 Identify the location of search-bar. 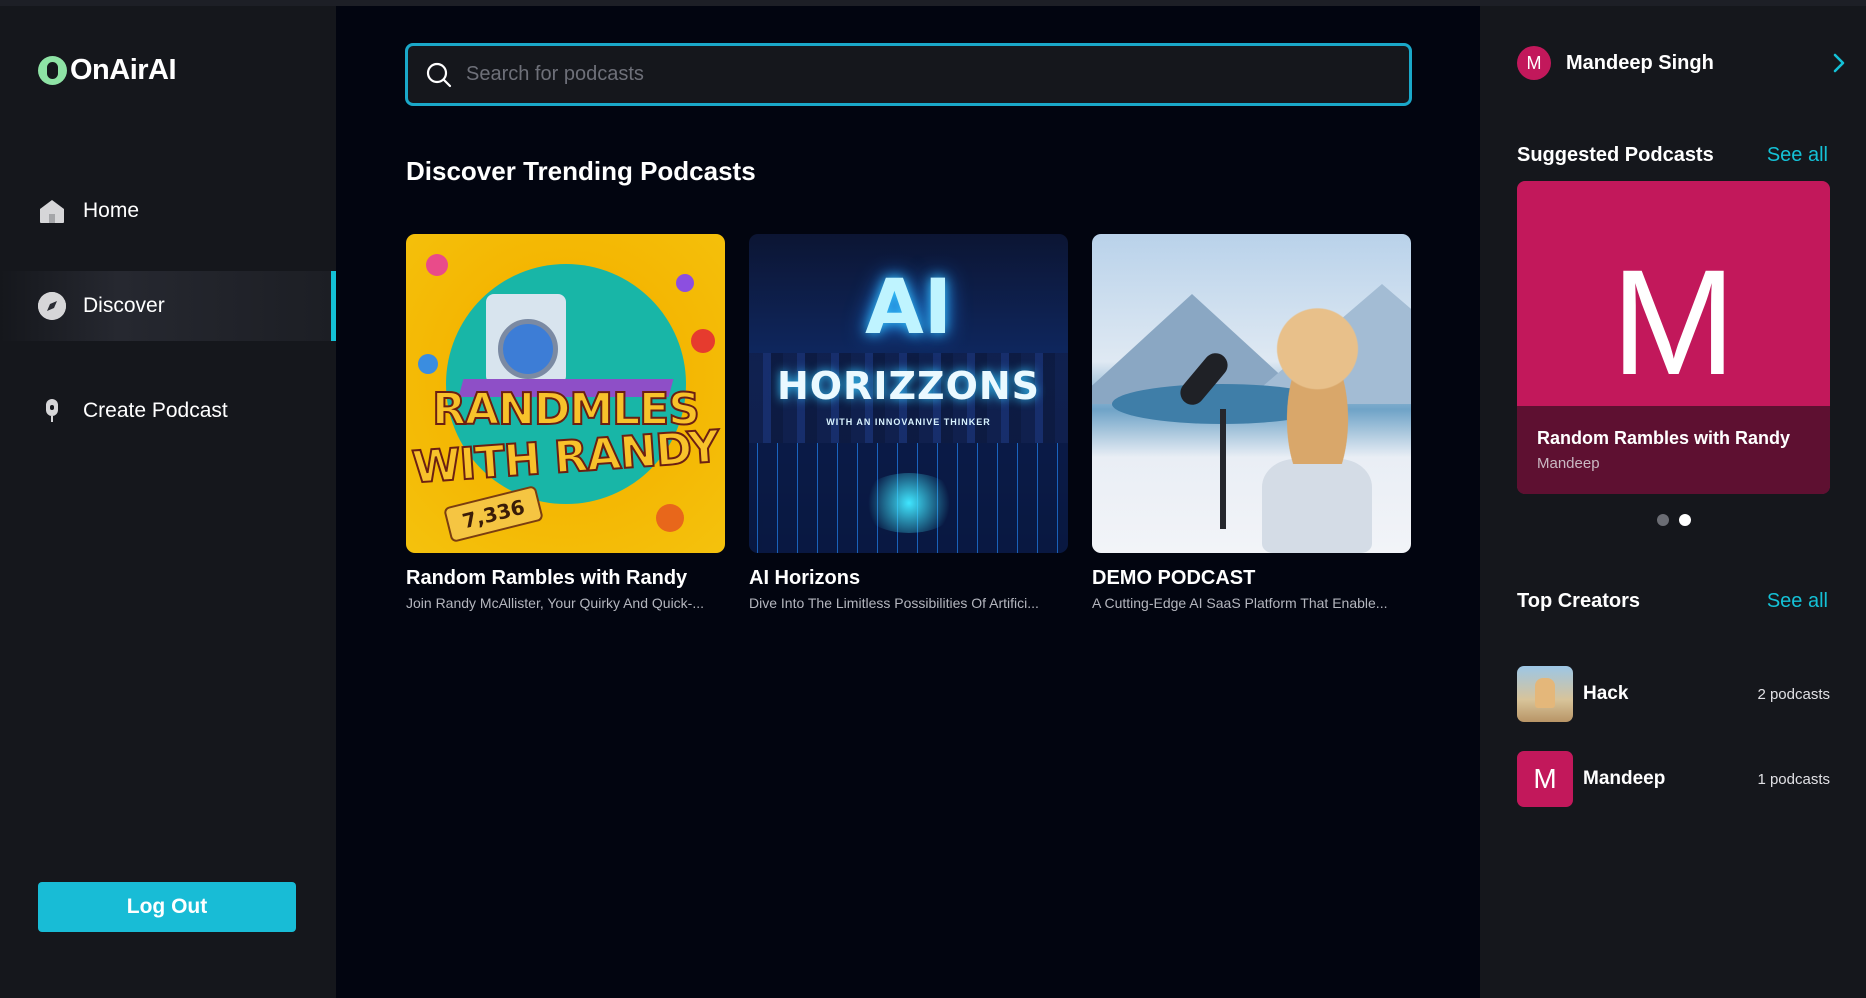
(908, 74).